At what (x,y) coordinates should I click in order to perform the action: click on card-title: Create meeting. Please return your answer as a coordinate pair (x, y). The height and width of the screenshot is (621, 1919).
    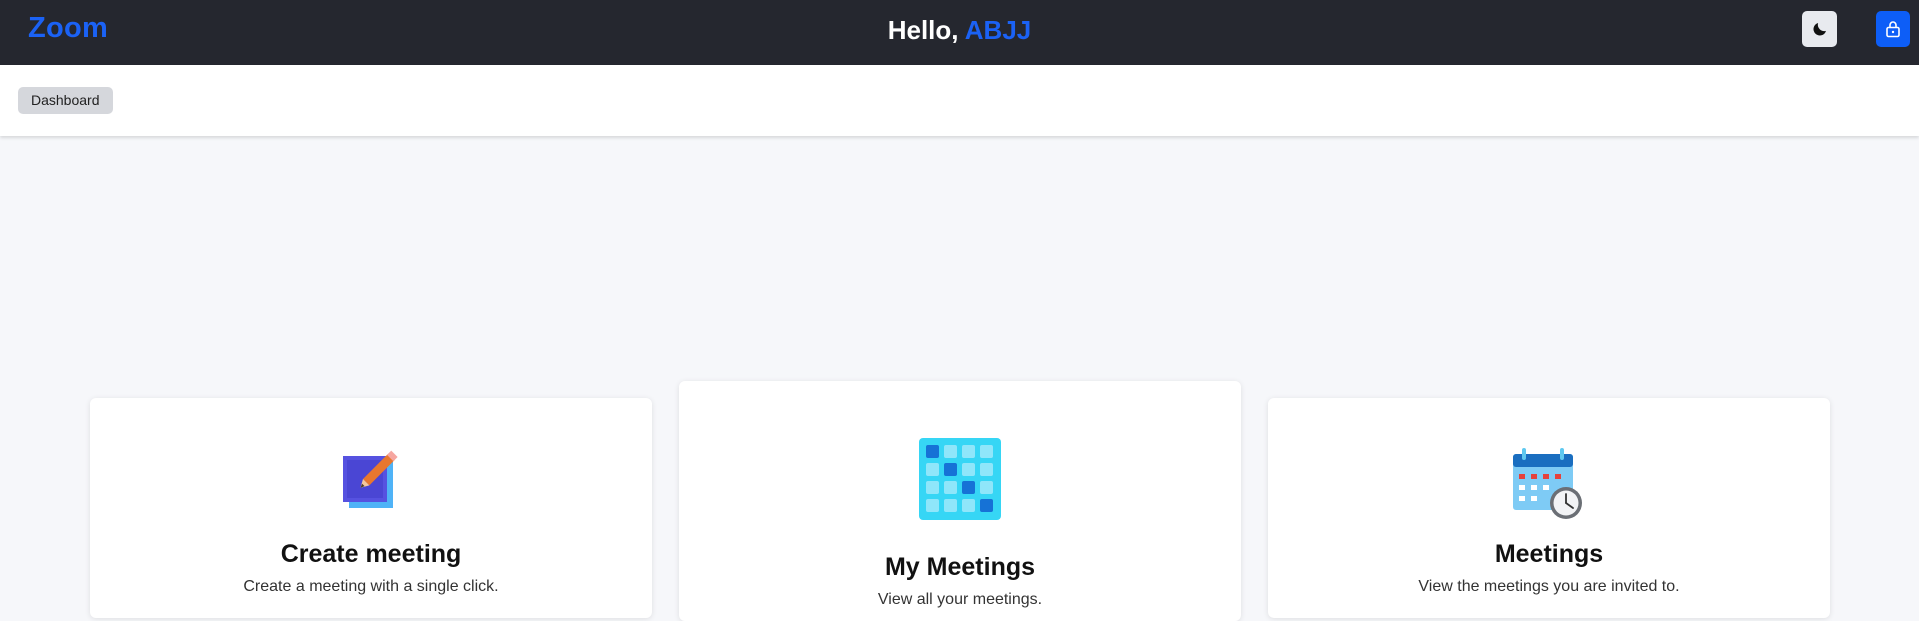
    Looking at the image, I should click on (371, 554).